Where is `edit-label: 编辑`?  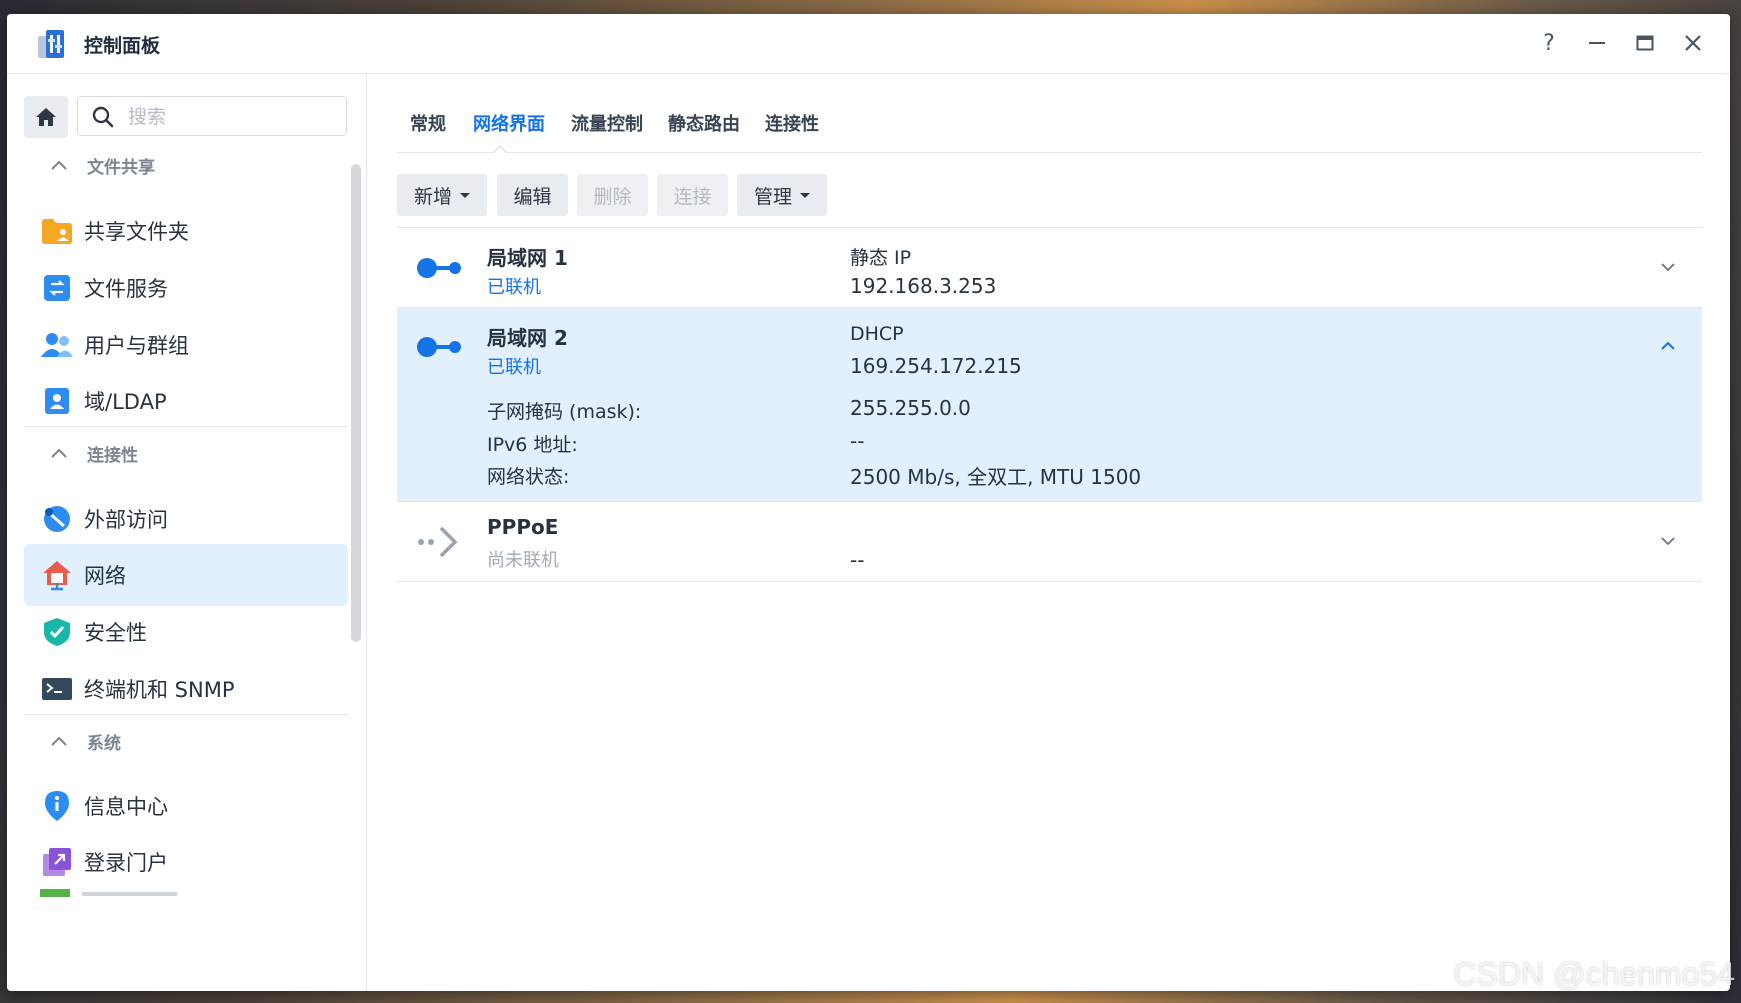 edit-label: 编辑 is located at coordinates (532, 196).